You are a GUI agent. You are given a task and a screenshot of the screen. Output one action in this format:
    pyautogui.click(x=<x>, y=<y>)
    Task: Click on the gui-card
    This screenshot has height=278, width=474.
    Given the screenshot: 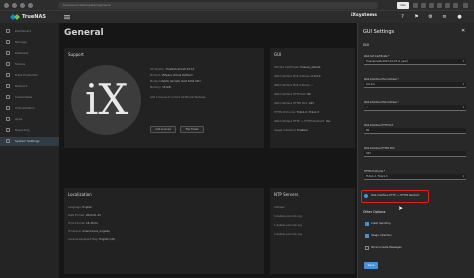 What is the action you would take?
    pyautogui.click(x=312, y=98)
    